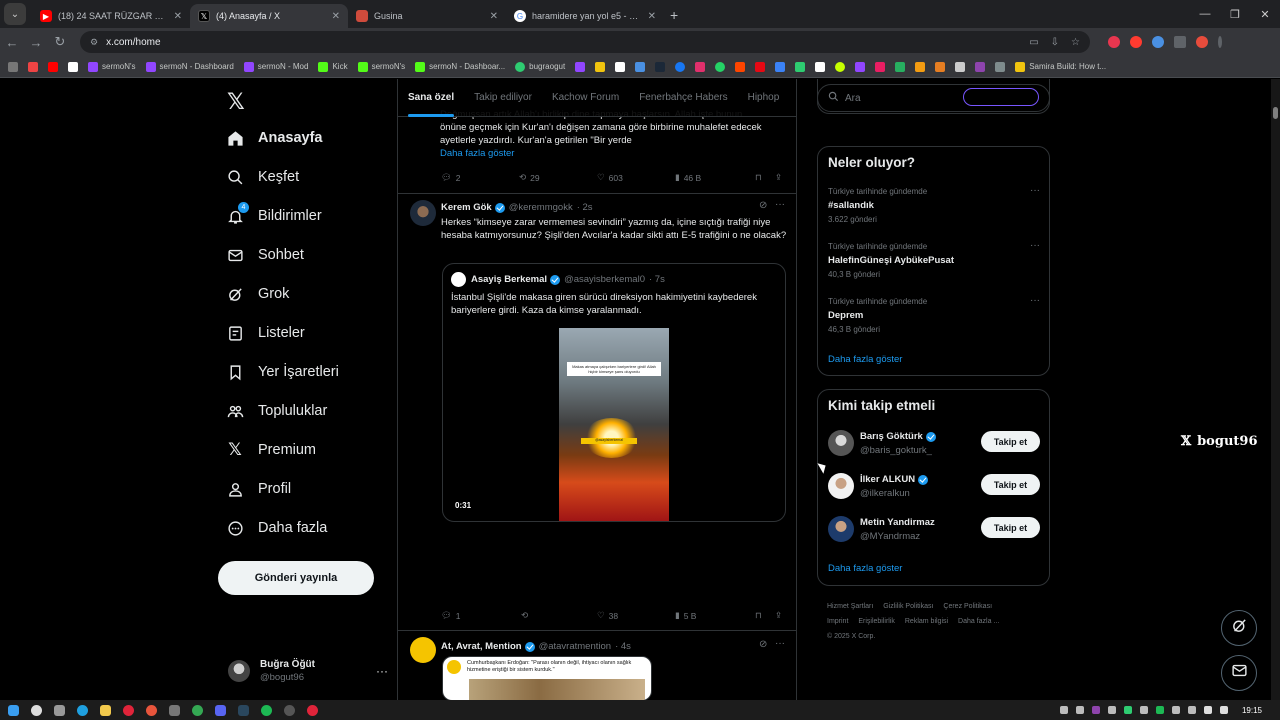 This screenshot has width=1280, height=720. Describe the element at coordinates (73, 66) in the screenshot. I see `x-bookmark` at that location.